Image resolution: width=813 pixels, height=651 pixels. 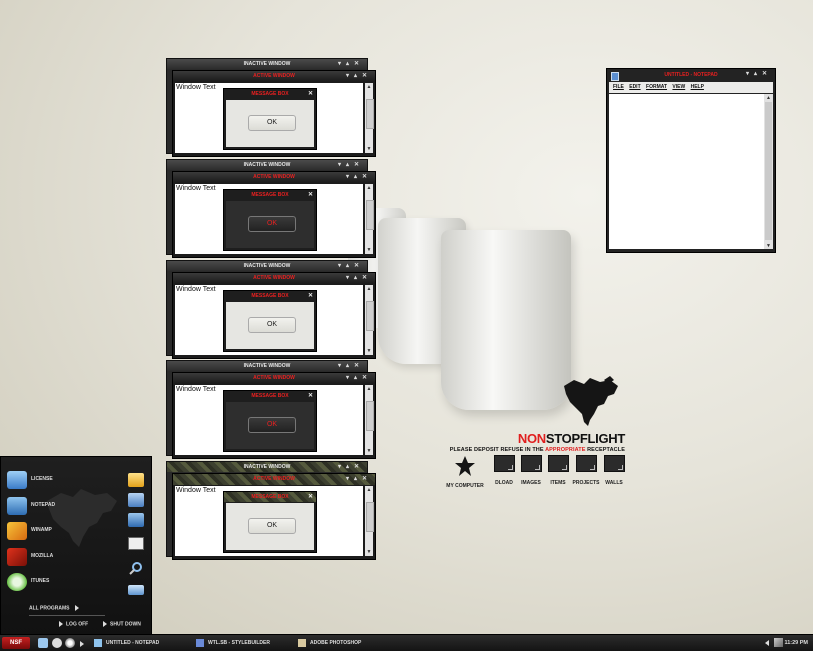 I want to click on menu-view: VIEW, so click(x=678, y=87).